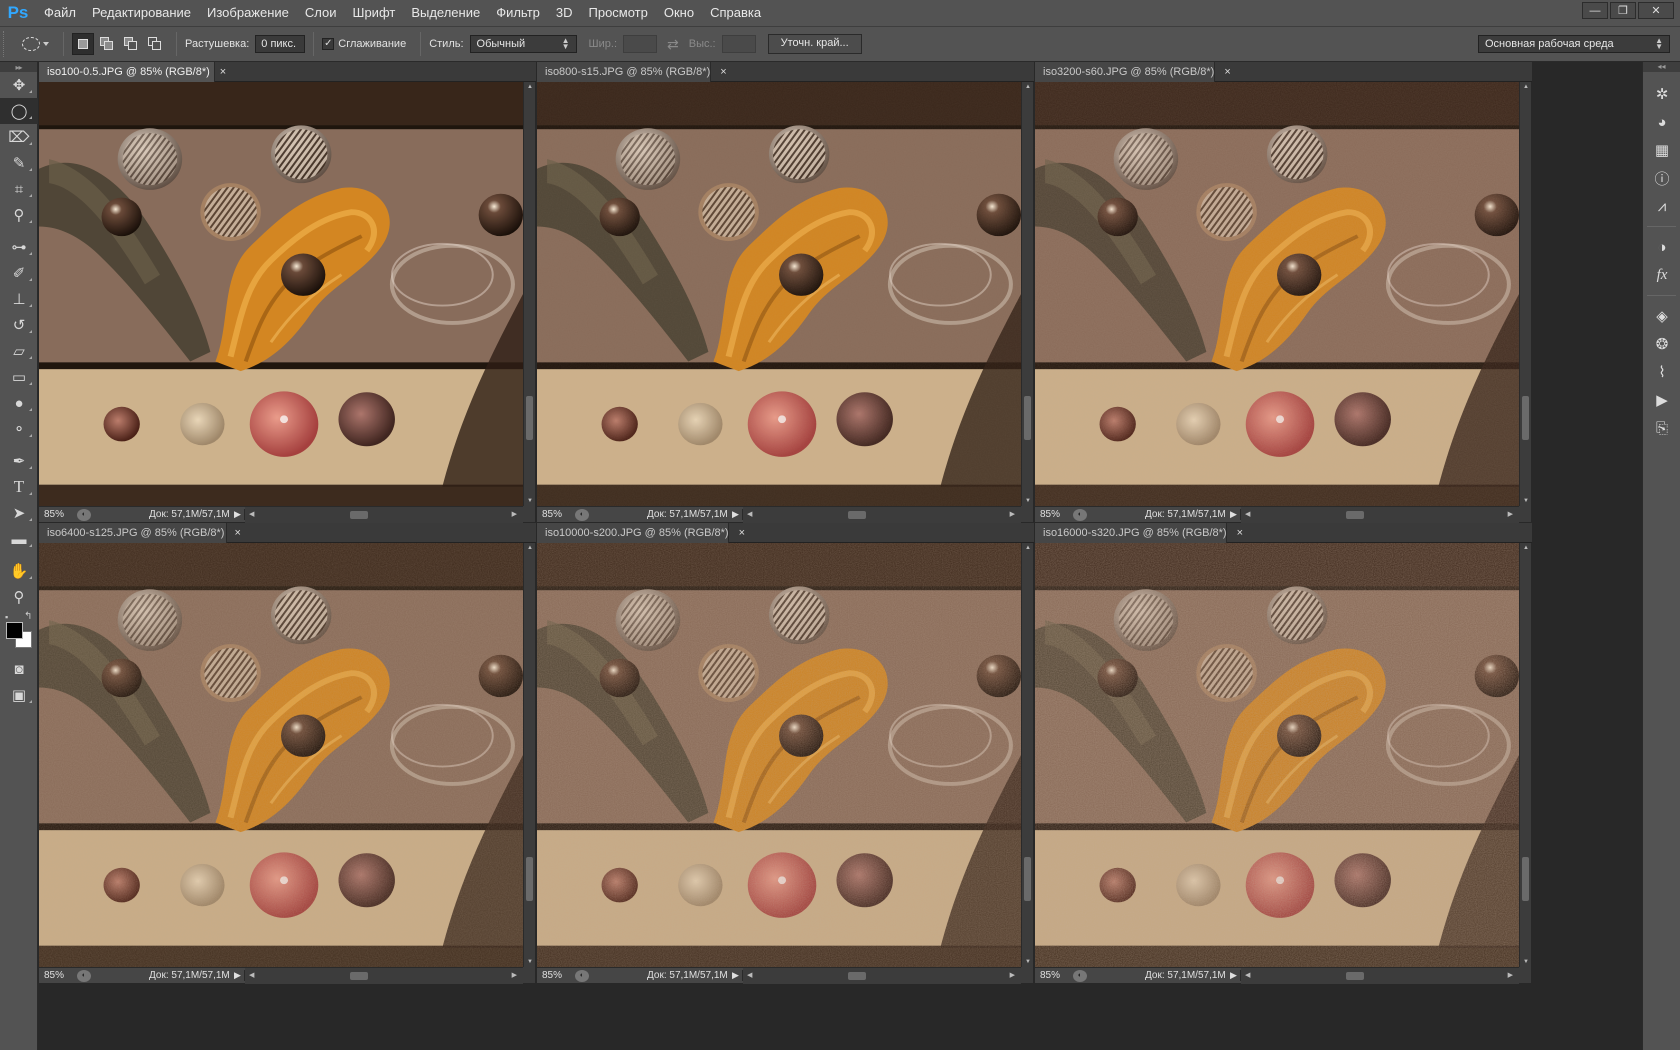  I want to click on spot-healing-brush-tool-icon: ⊶, so click(19, 247).